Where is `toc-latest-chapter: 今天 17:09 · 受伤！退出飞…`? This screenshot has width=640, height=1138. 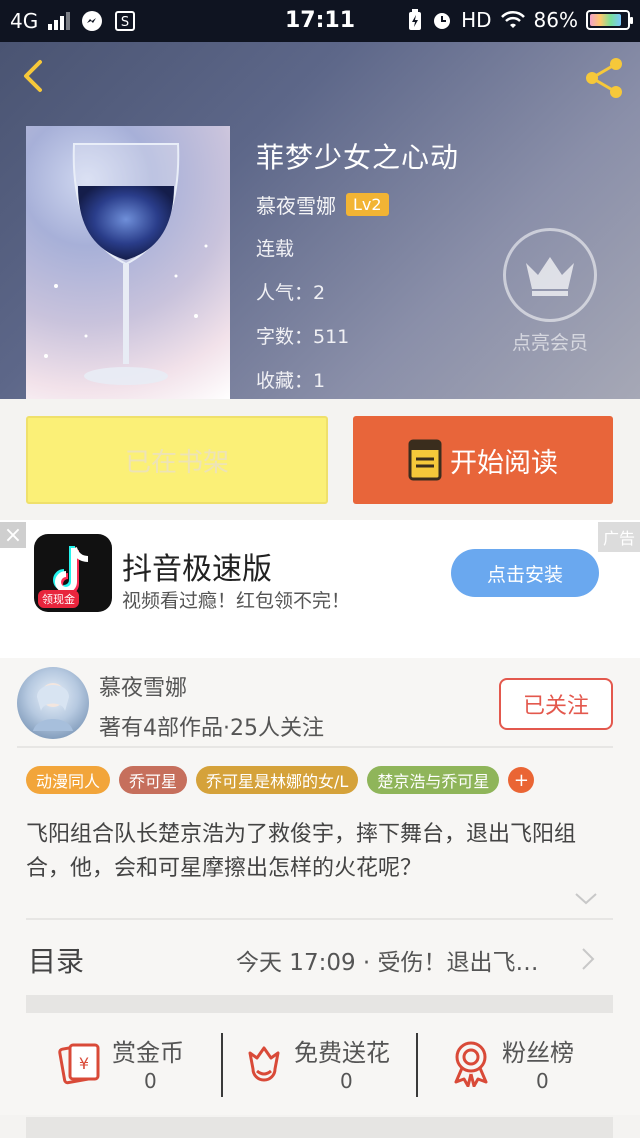
toc-latest-chapter: 今天 17:09 · 受伤！退出飞… is located at coordinates (403, 960).